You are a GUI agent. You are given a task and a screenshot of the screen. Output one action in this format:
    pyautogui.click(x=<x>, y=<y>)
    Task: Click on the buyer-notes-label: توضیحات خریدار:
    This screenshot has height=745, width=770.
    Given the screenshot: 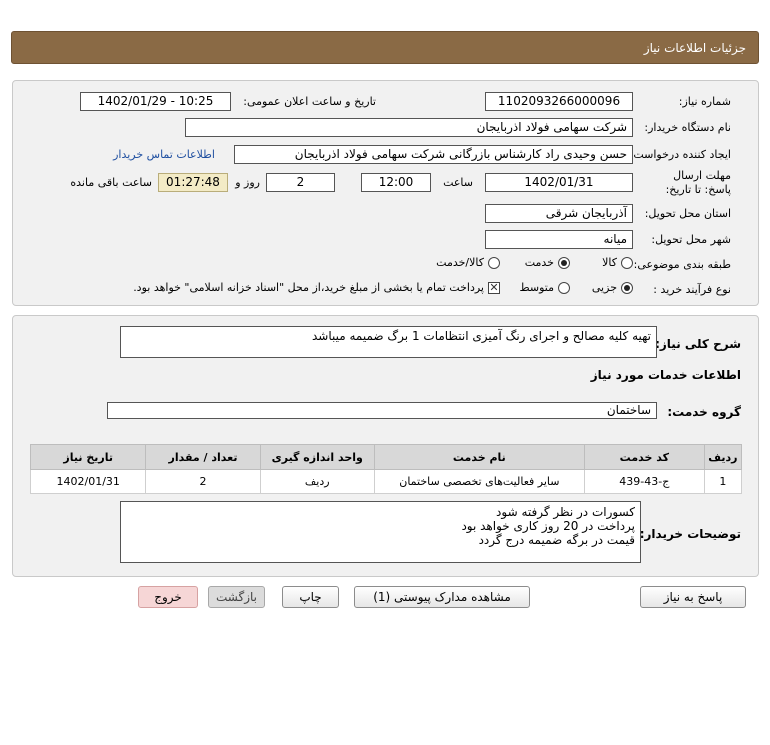 What is the action you would take?
    pyautogui.click(x=690, y=534)
    